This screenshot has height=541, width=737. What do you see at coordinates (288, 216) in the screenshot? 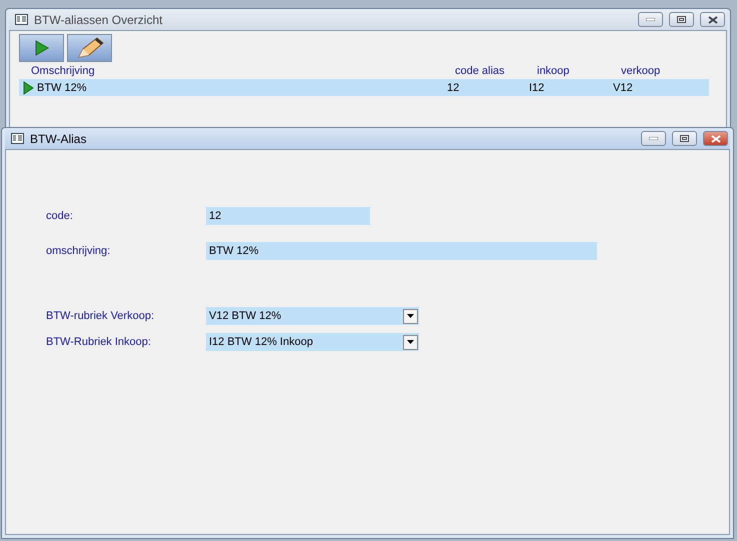
I see `text-field: 12` at bounding box center [288, 216].